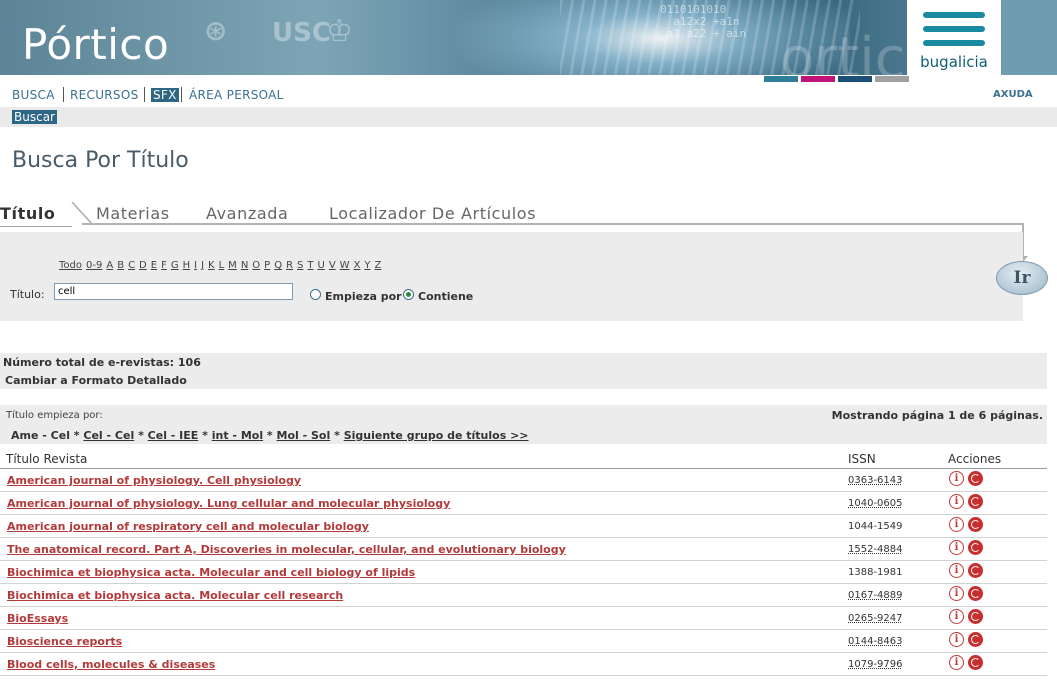 The width and height of the screenshot is (1057, 683). Describe the element at coordinates (33, 95) in the screenshot. I see `nav-busca: BUSCA` at that location.